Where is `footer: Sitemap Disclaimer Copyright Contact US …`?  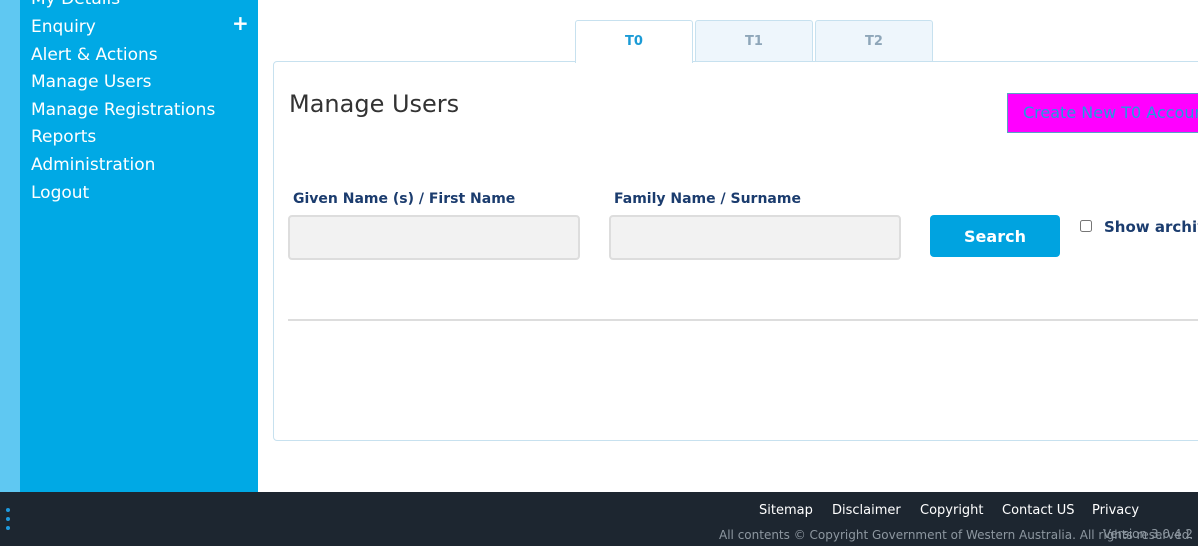
footer: Sitemap Disclaimer Copyright Contact US … is located at coordinates (599, 519).